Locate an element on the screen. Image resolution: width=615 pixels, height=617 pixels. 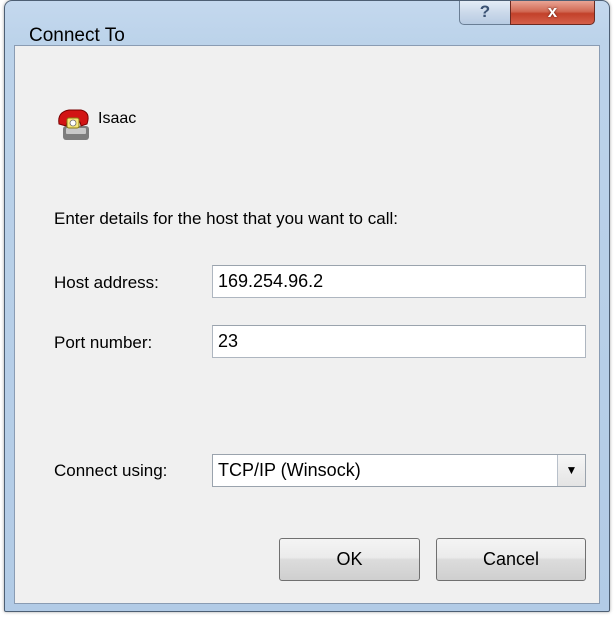
cancel-button: Cancel is located at coordinates (511, 559).